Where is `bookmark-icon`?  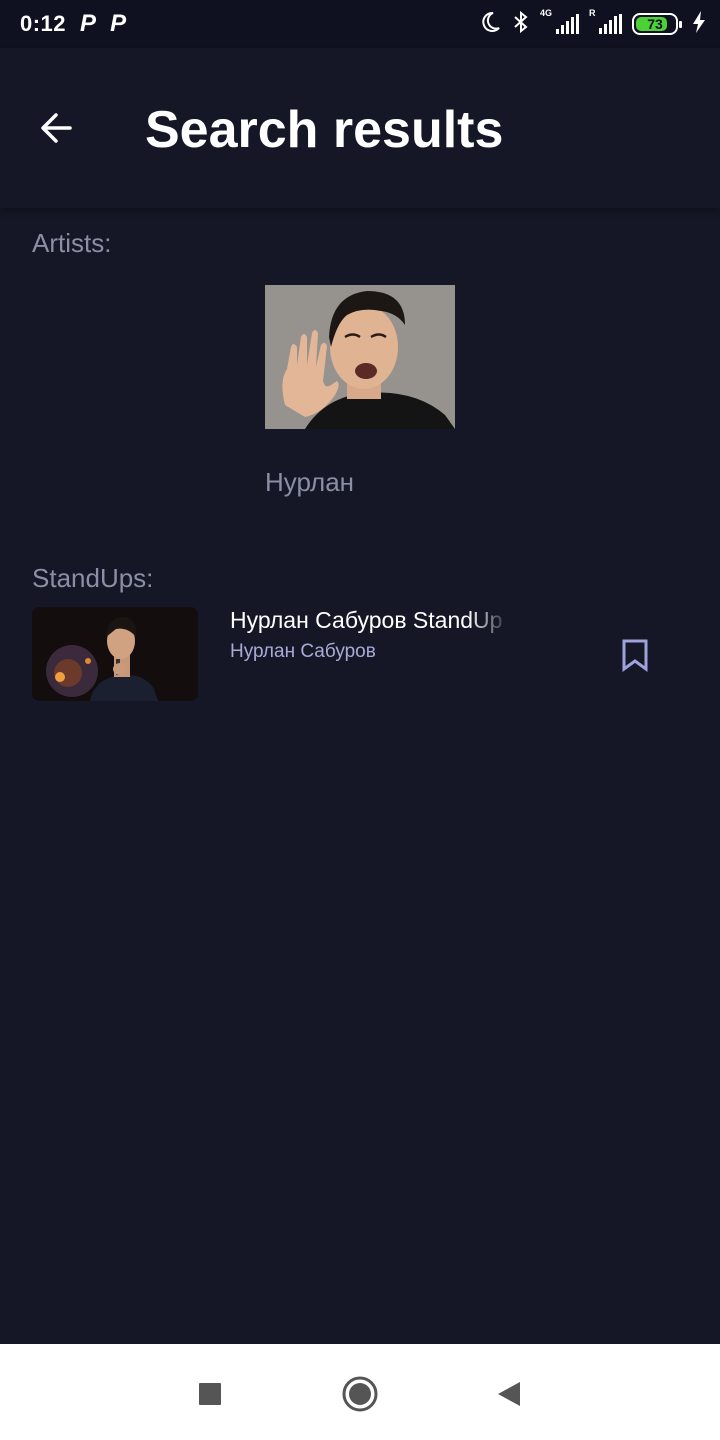
bookmark-icon is located at coordinates (635, 655).